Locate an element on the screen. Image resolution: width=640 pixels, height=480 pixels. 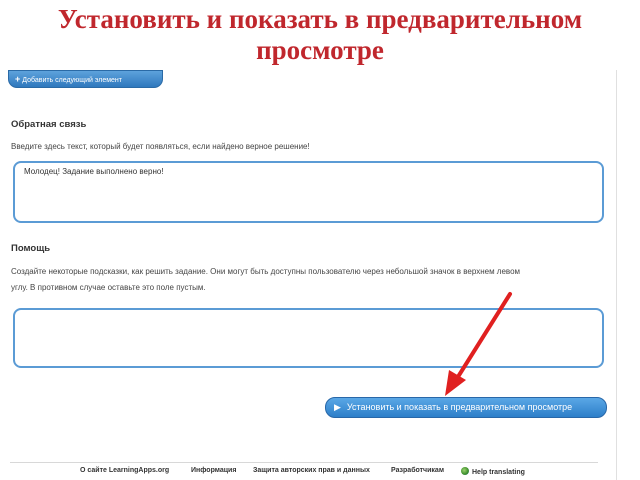
footer-link-copyright: Защита авторских прав и данных is located at coordinates (311, 470).